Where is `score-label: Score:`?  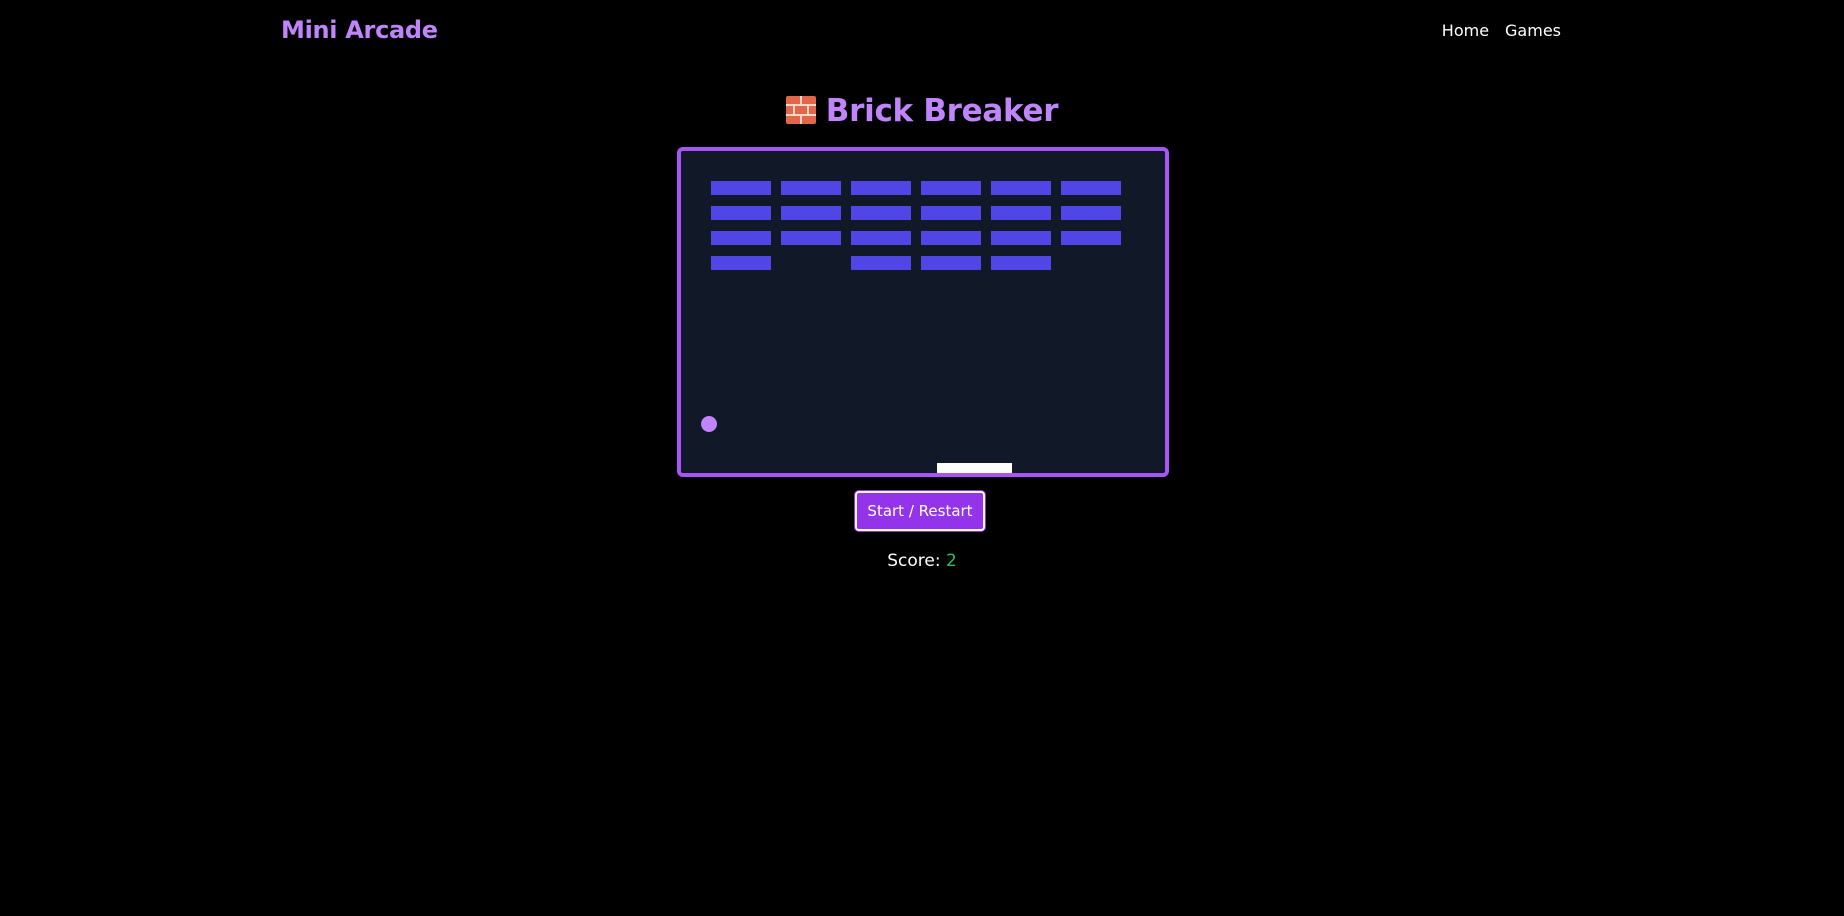
score-label: Score: is located at coordinates (914, 561).